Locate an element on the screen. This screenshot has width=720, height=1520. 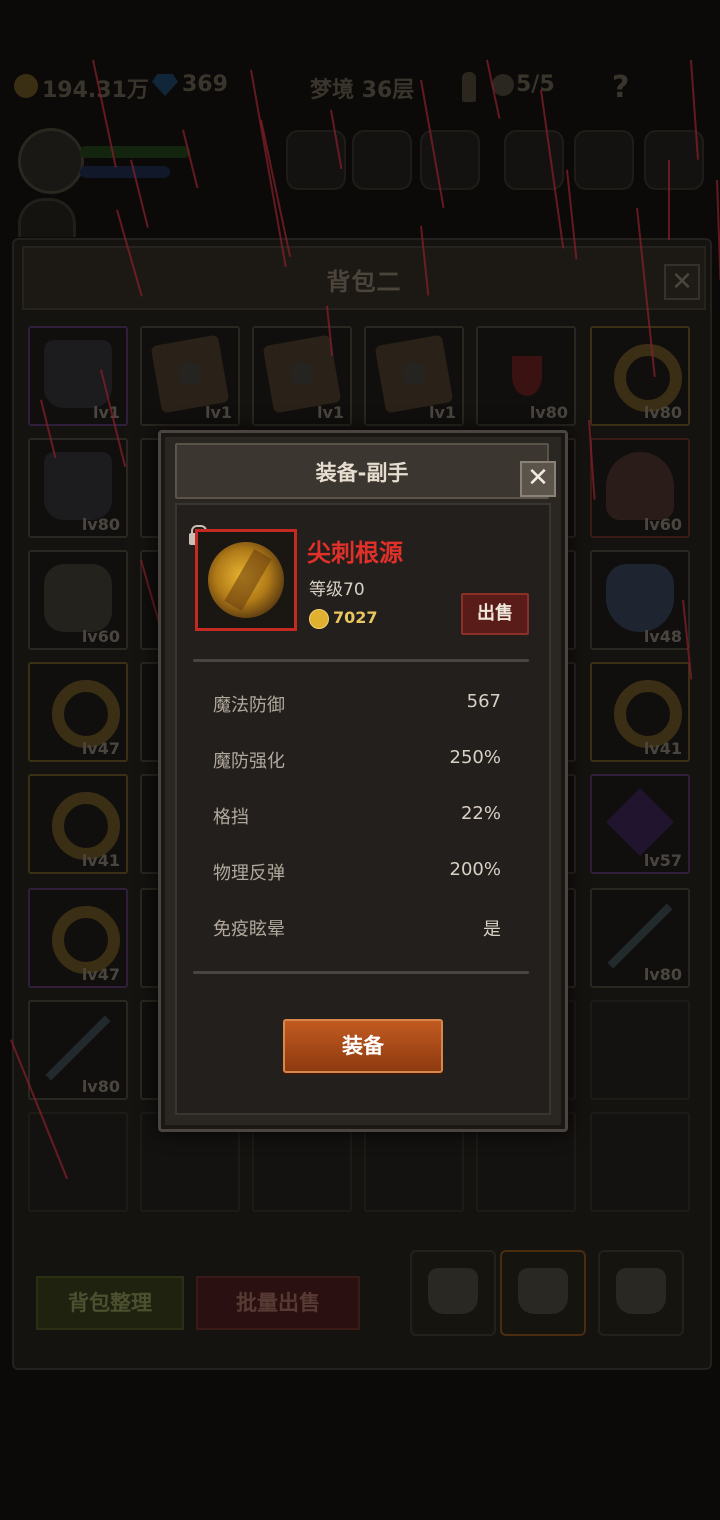
key-icon is located at coordinates (469, 87).